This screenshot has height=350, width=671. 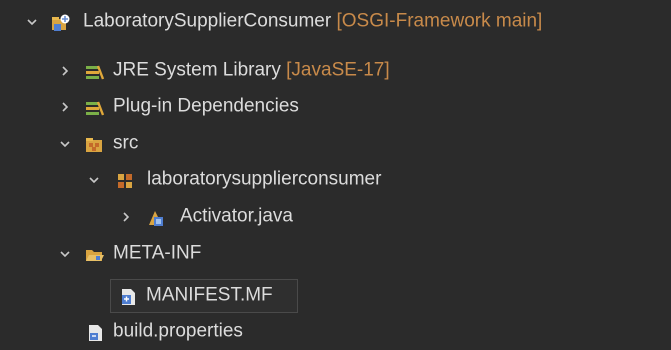 What do you see at coordinates (209, 295) in the screenshot?
I see `manifest-name: MANIFEST.MF` at bounding box center [209, 295].